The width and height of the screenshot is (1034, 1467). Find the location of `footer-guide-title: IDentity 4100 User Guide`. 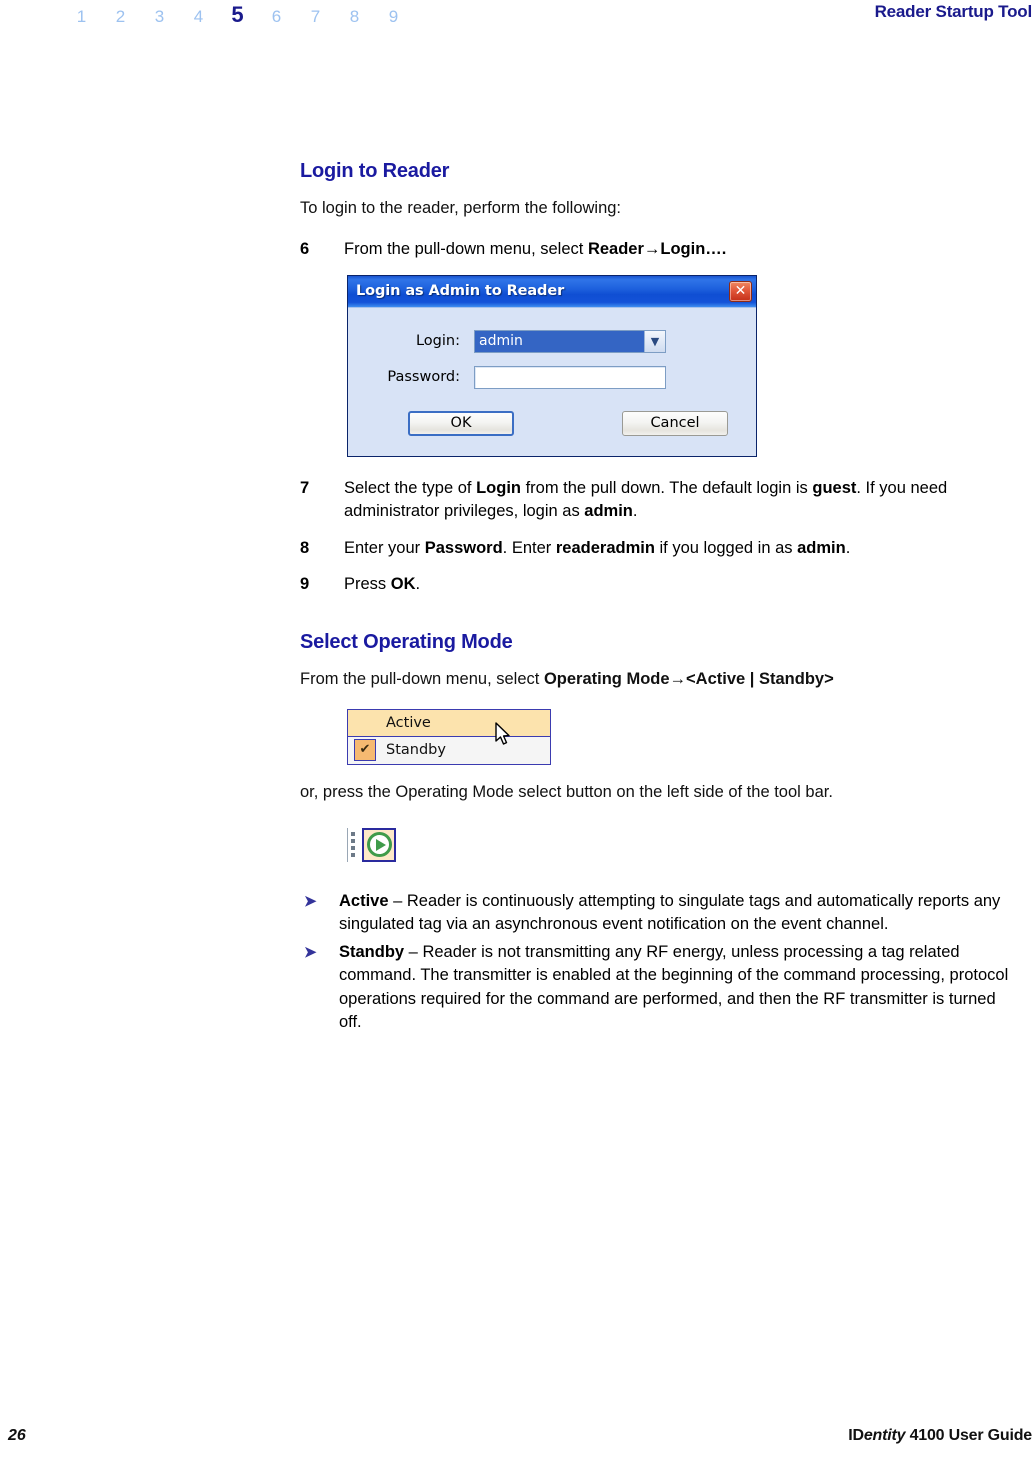

footer-guide-title: IDentity 4100 User Guide is located at coordinates (940, 1436).